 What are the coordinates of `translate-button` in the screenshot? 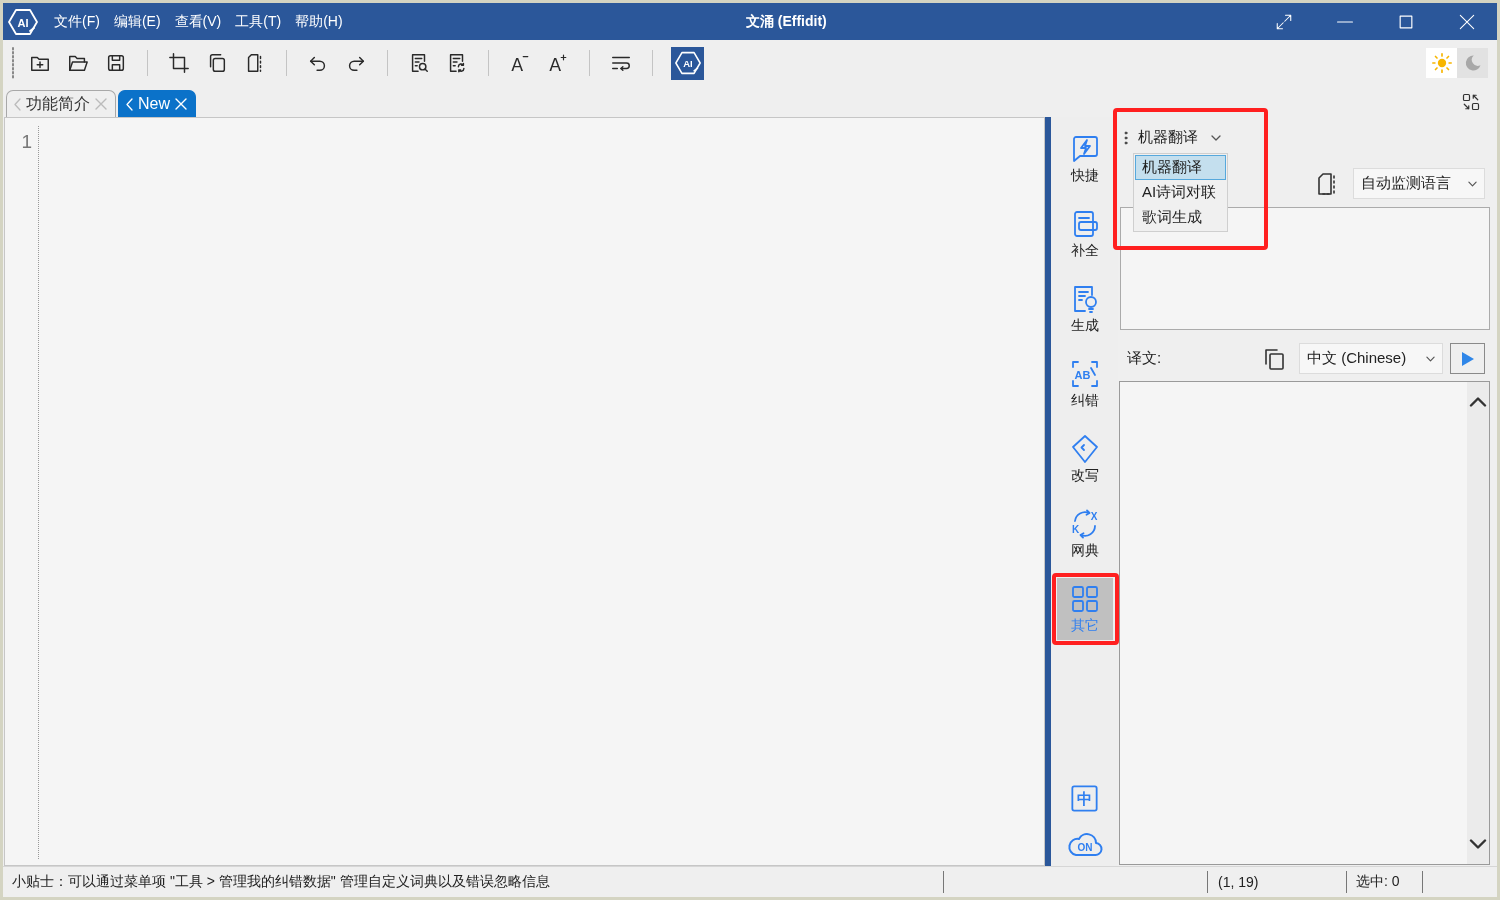 It's located at (1467, 358).